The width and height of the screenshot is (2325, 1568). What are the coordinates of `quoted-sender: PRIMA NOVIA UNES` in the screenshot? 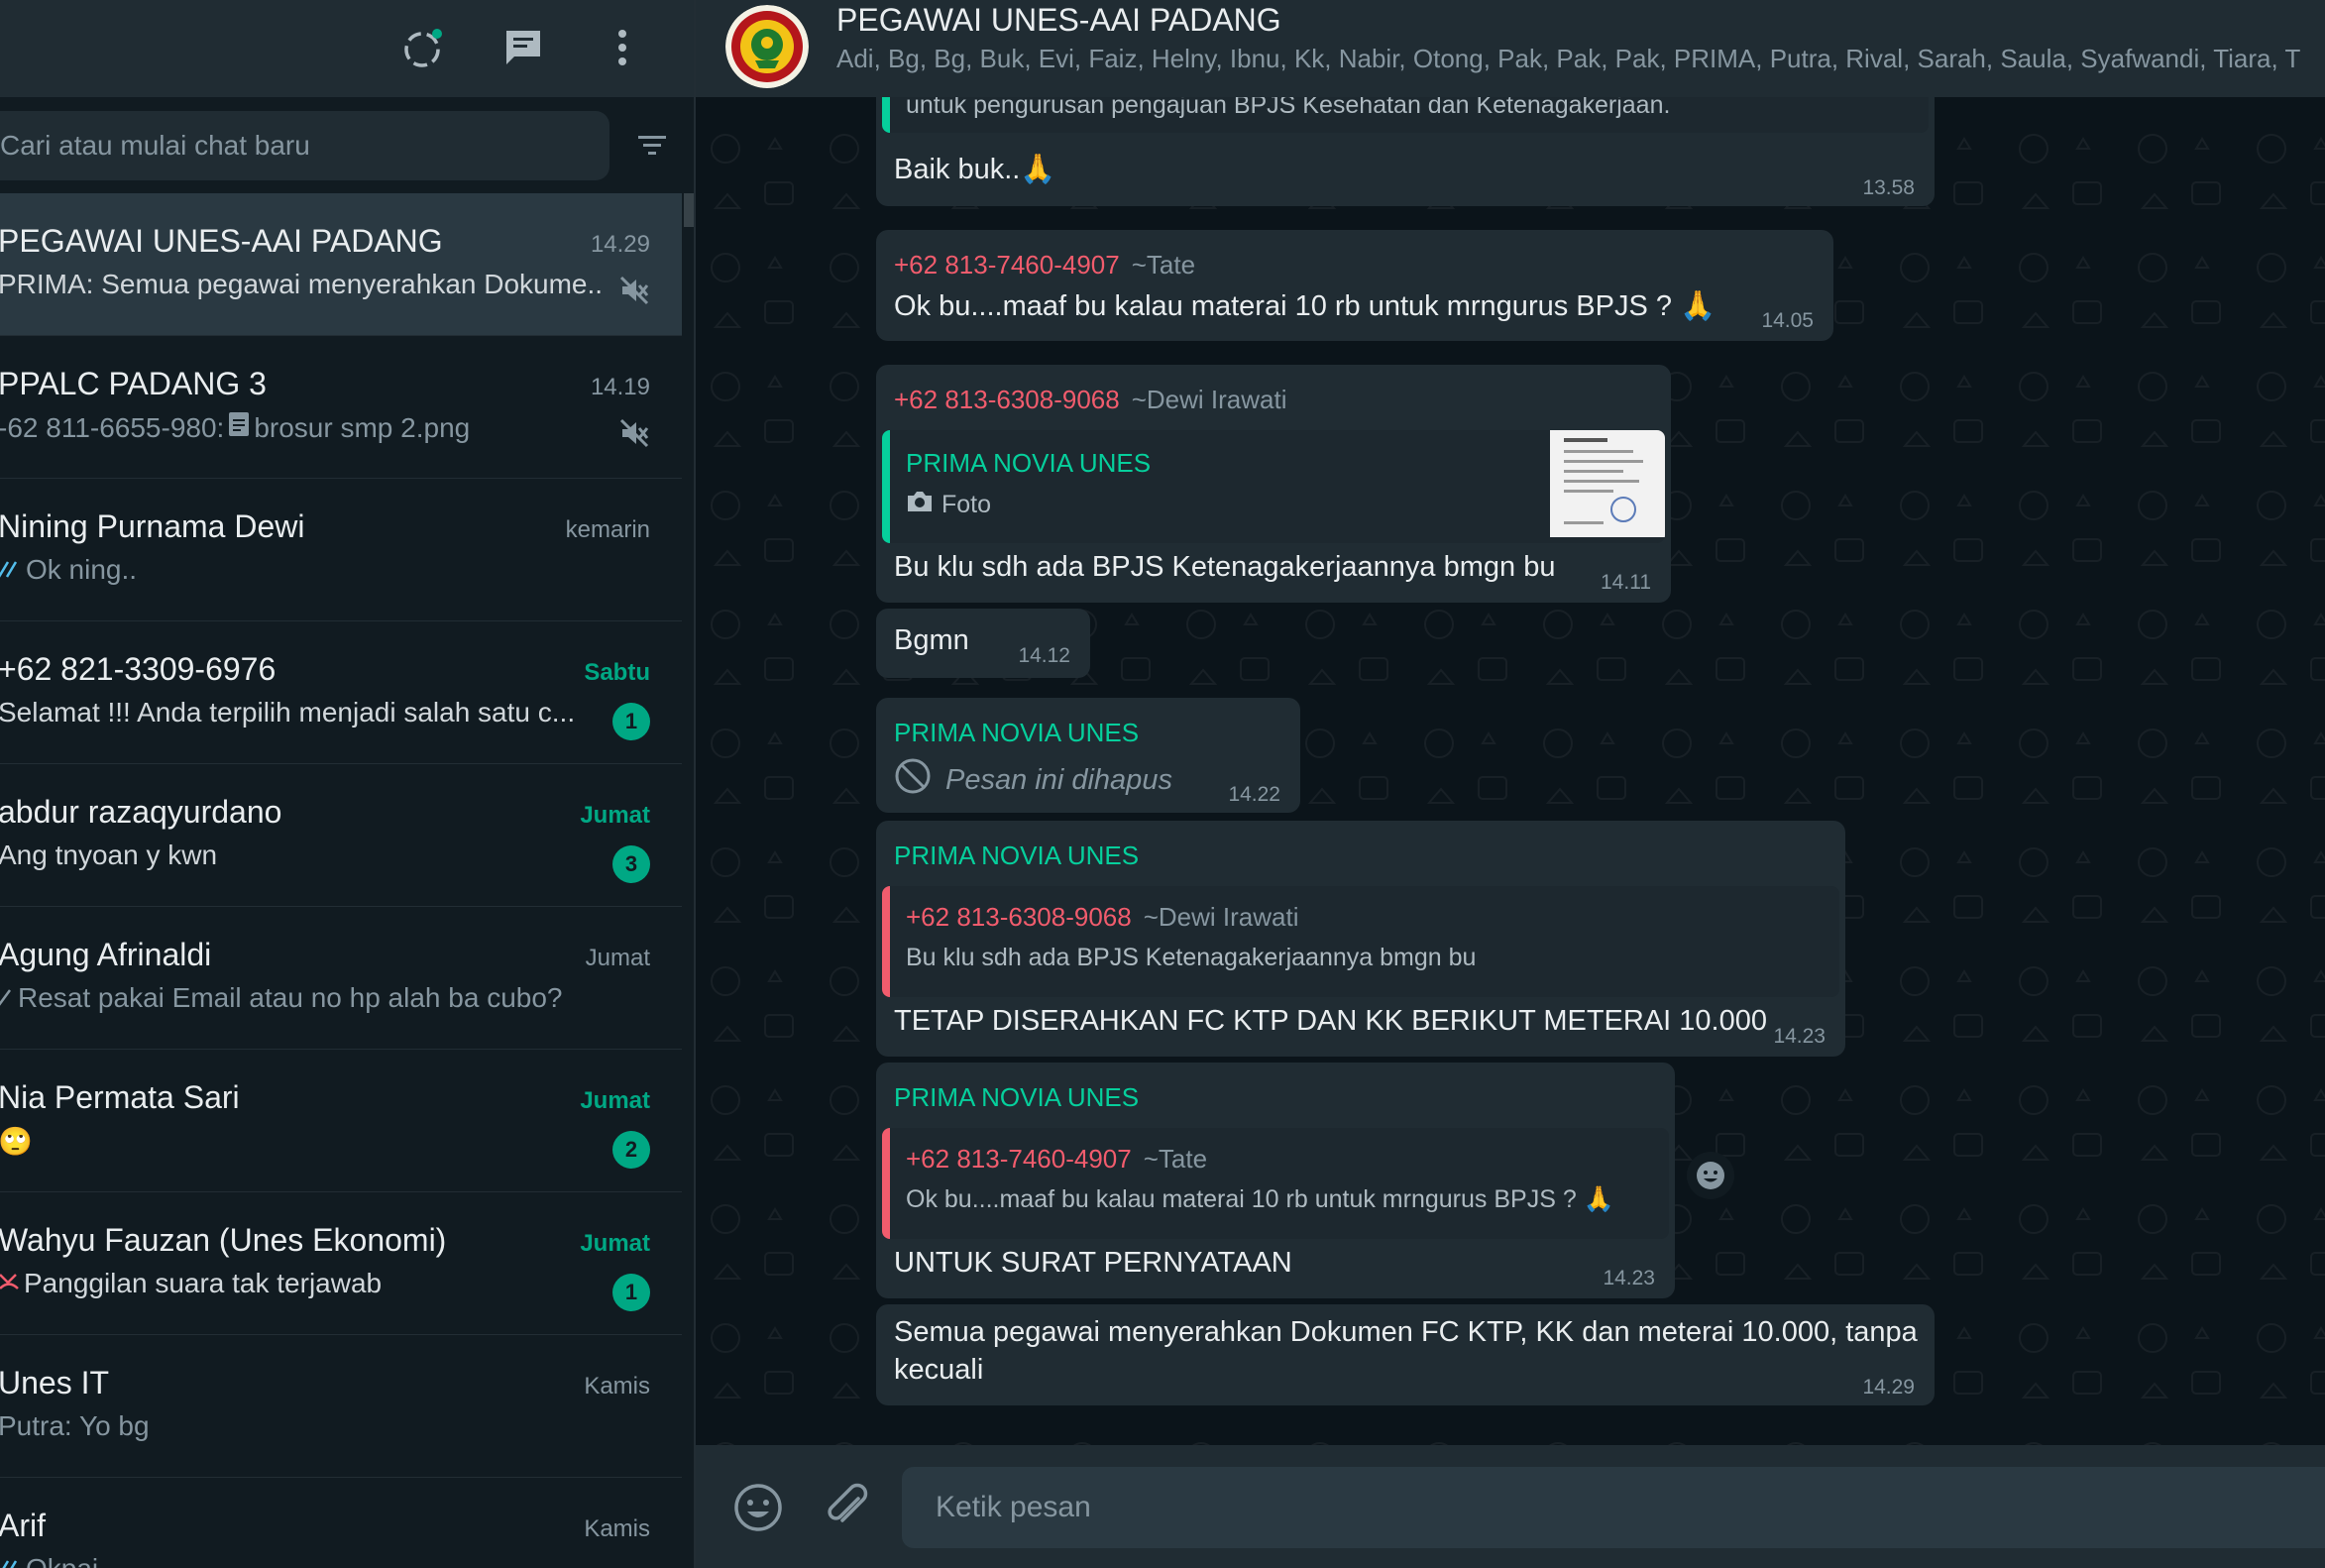 It's located at (1029, 463).